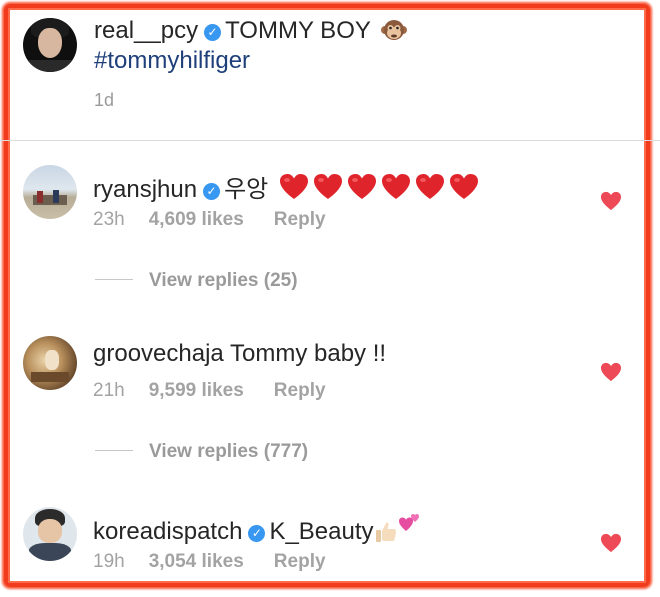 The height and width of the screenshot is (597, 660). I want to click on likes-count: 9,599 likes, so click(196, 390).